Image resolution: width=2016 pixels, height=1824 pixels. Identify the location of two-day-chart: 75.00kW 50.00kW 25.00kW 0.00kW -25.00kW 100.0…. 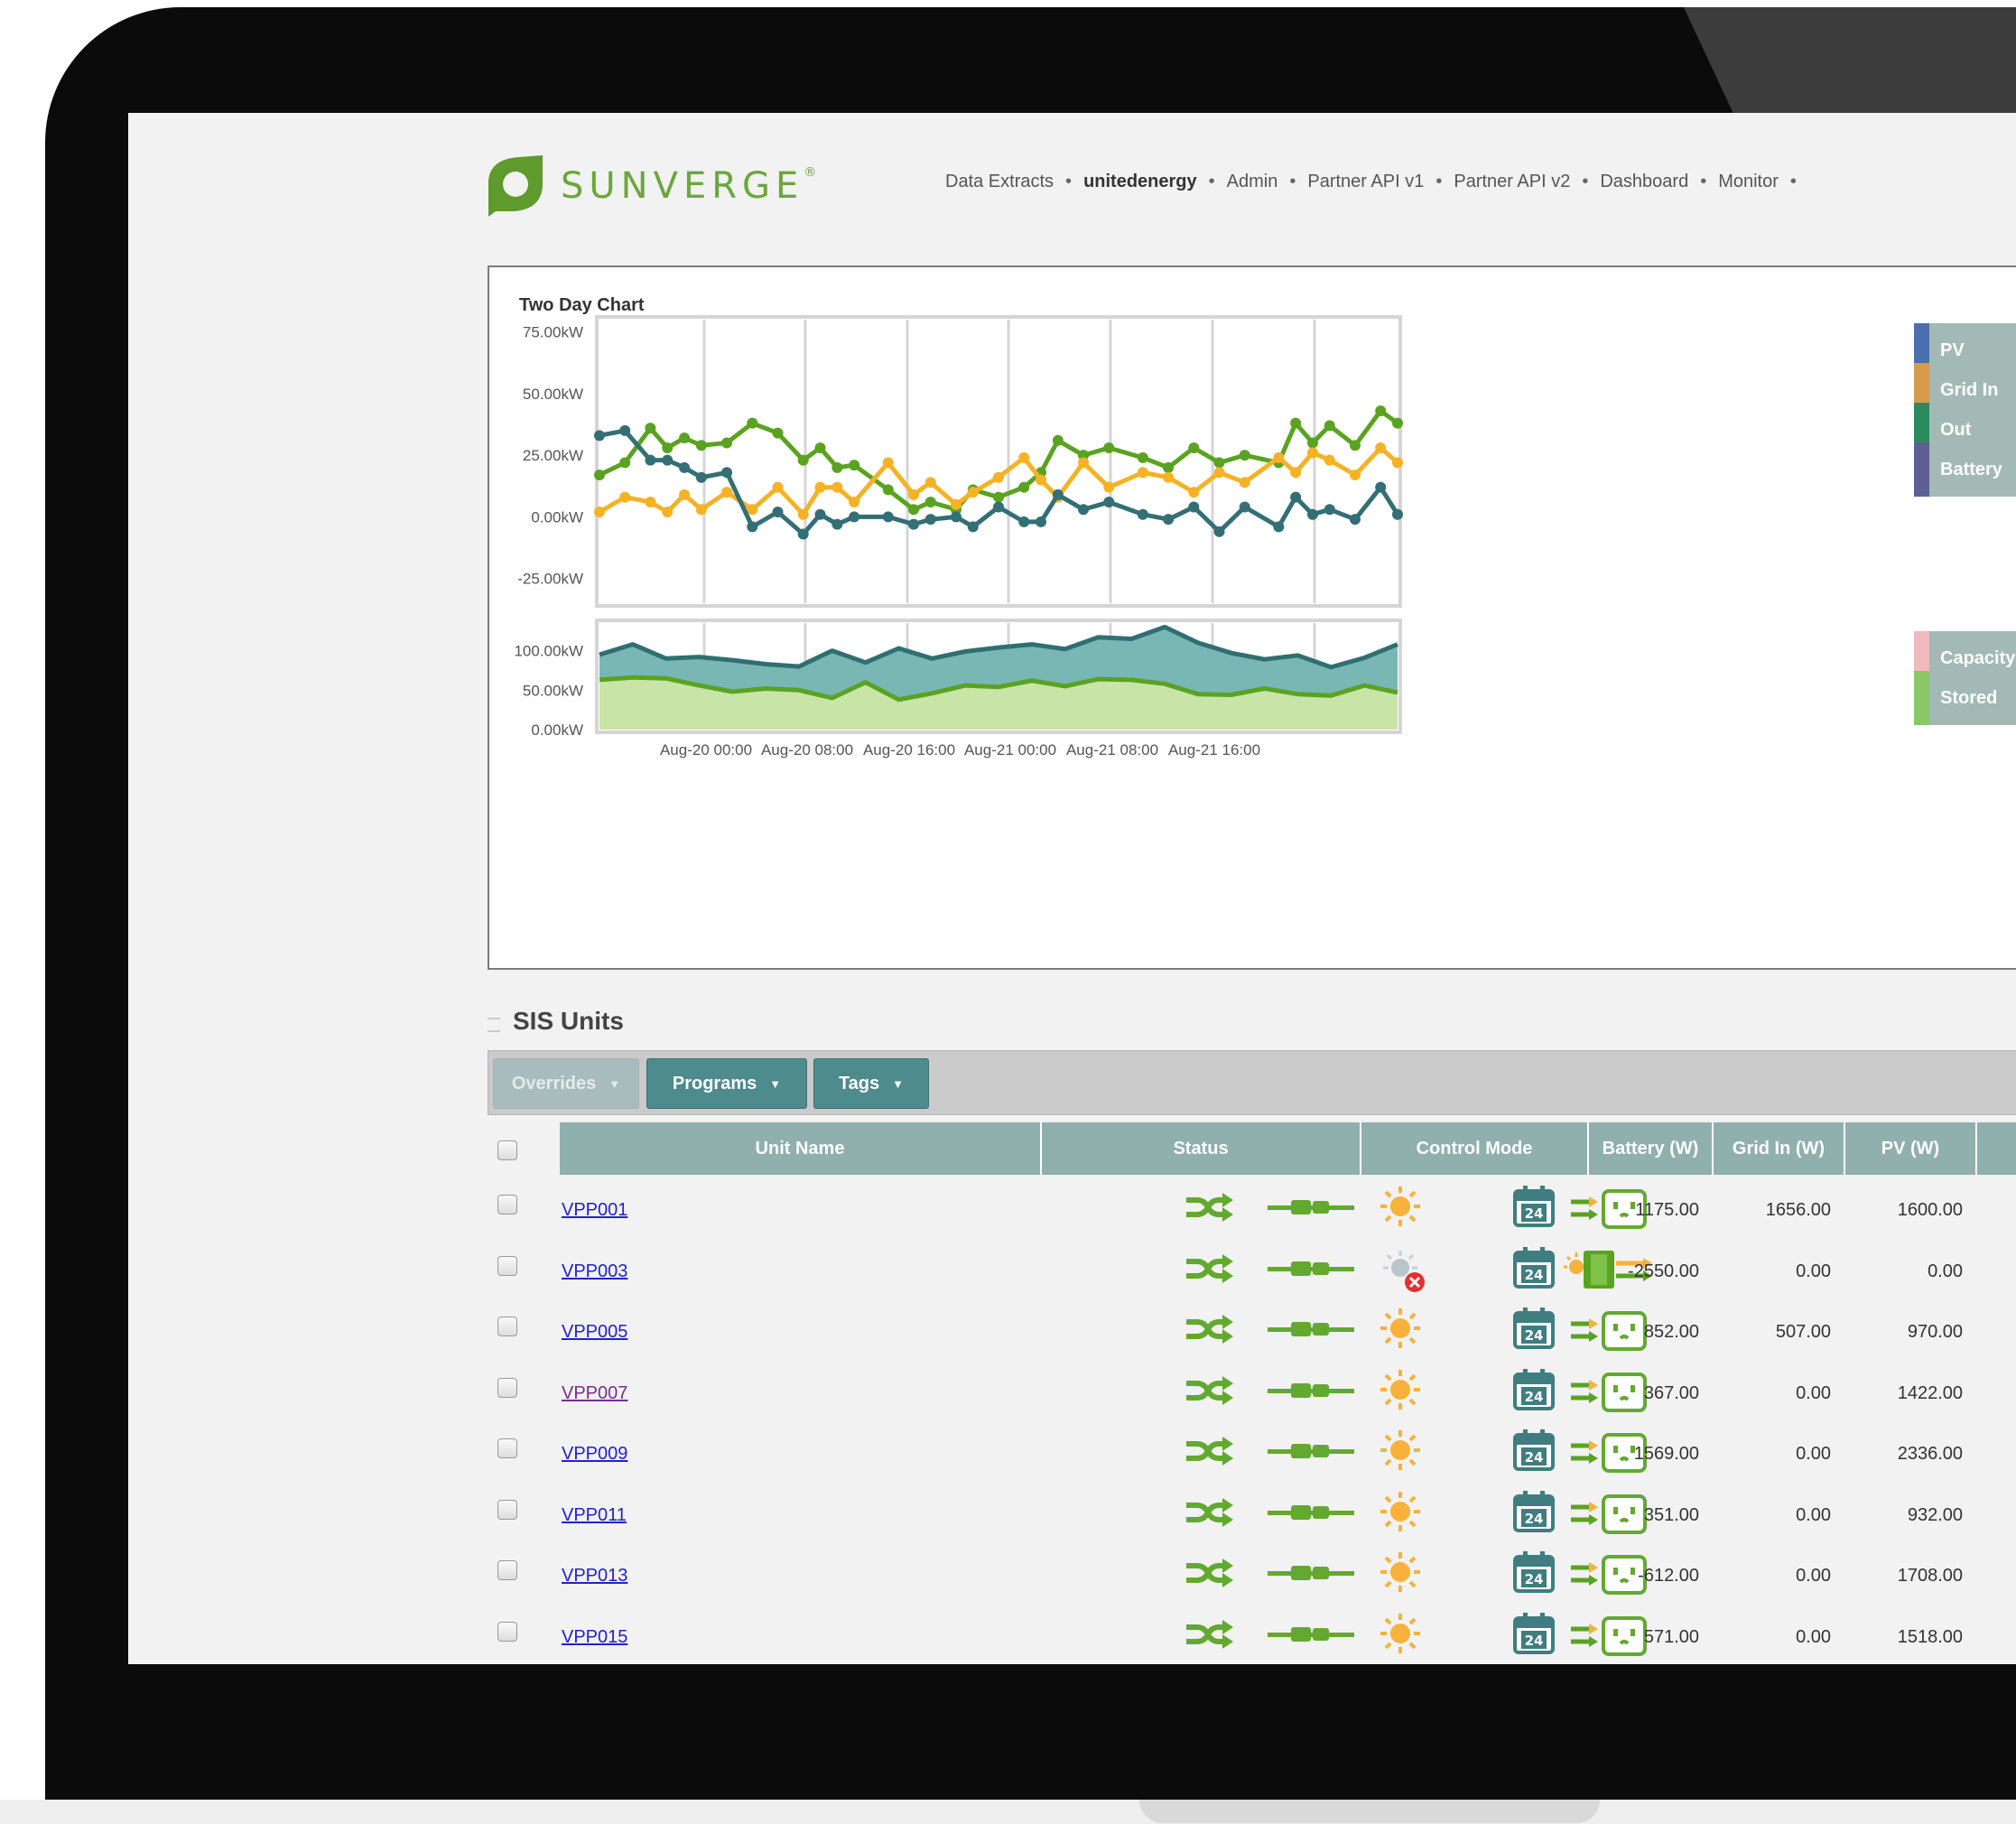
(958, 536).